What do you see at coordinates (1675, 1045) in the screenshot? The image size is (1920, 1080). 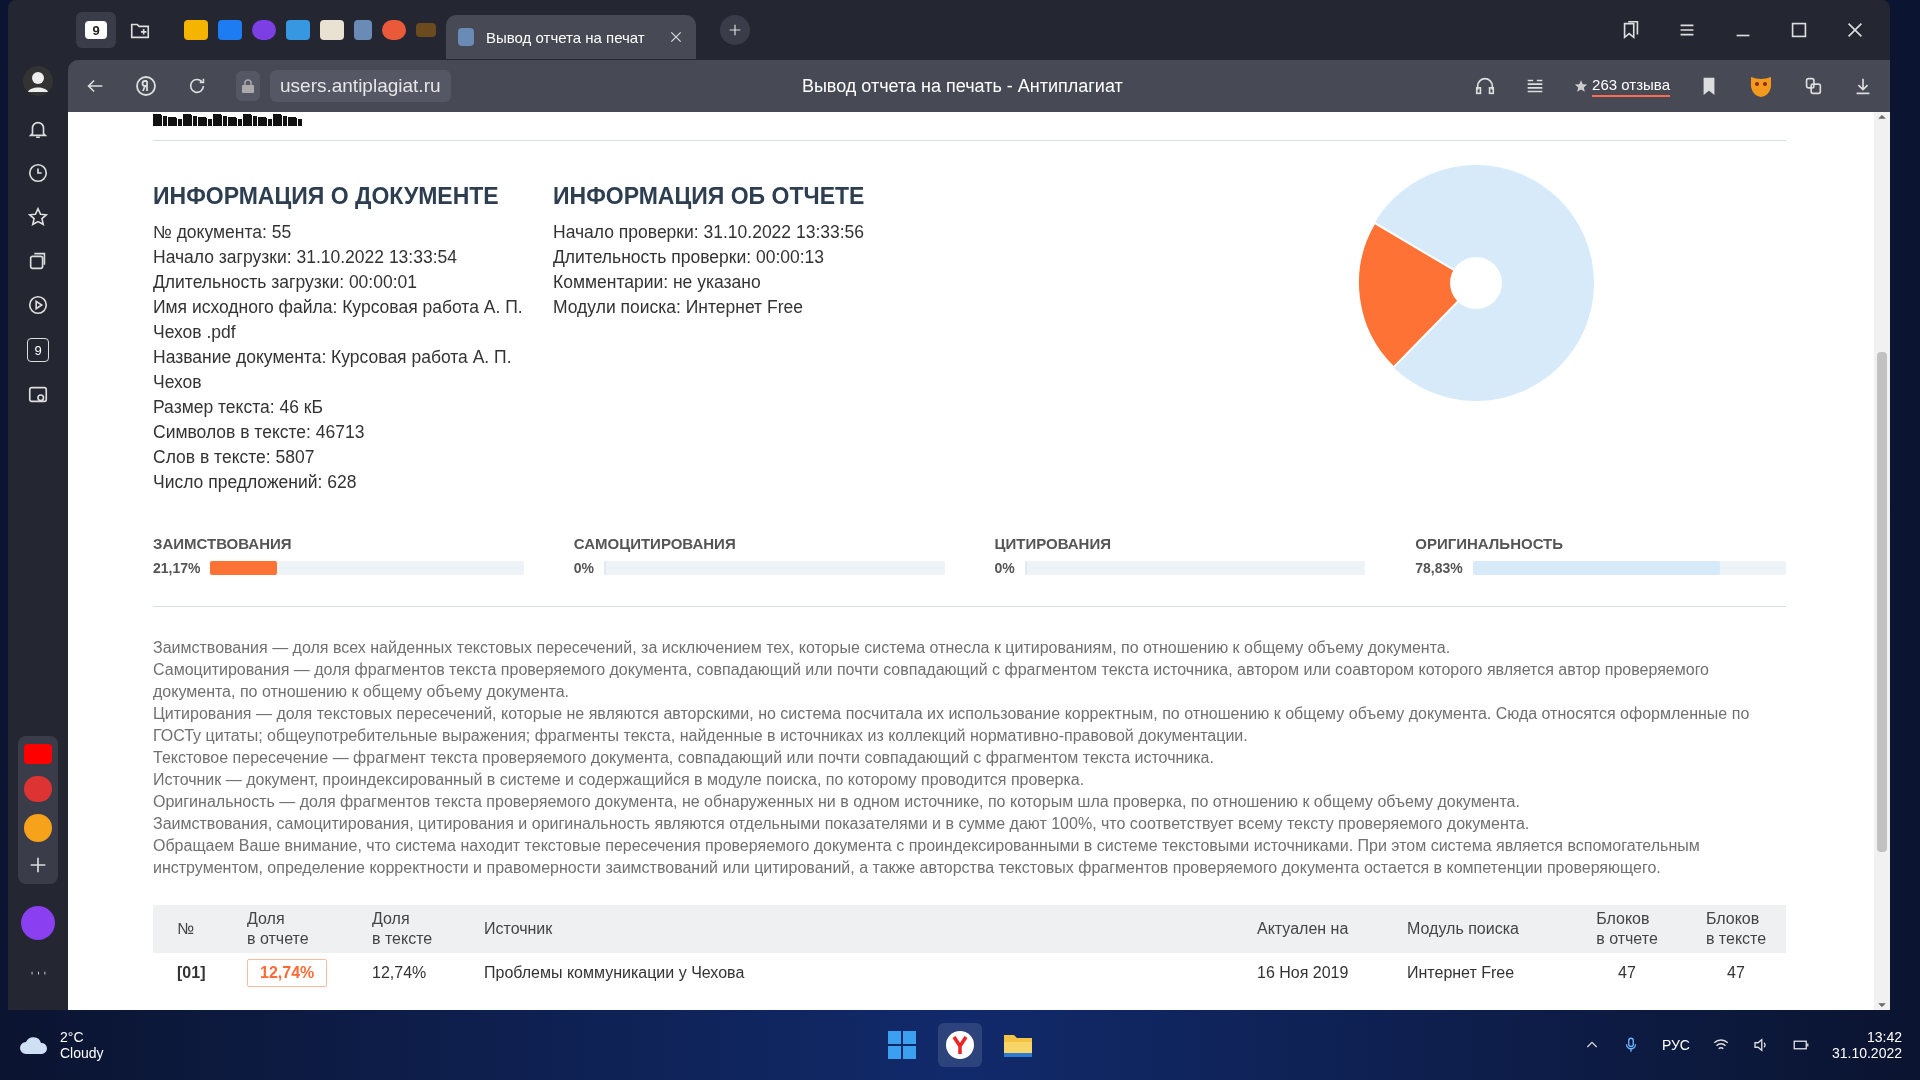 I see `language-indicator: РУС` at bounding box center [1675, 1045].